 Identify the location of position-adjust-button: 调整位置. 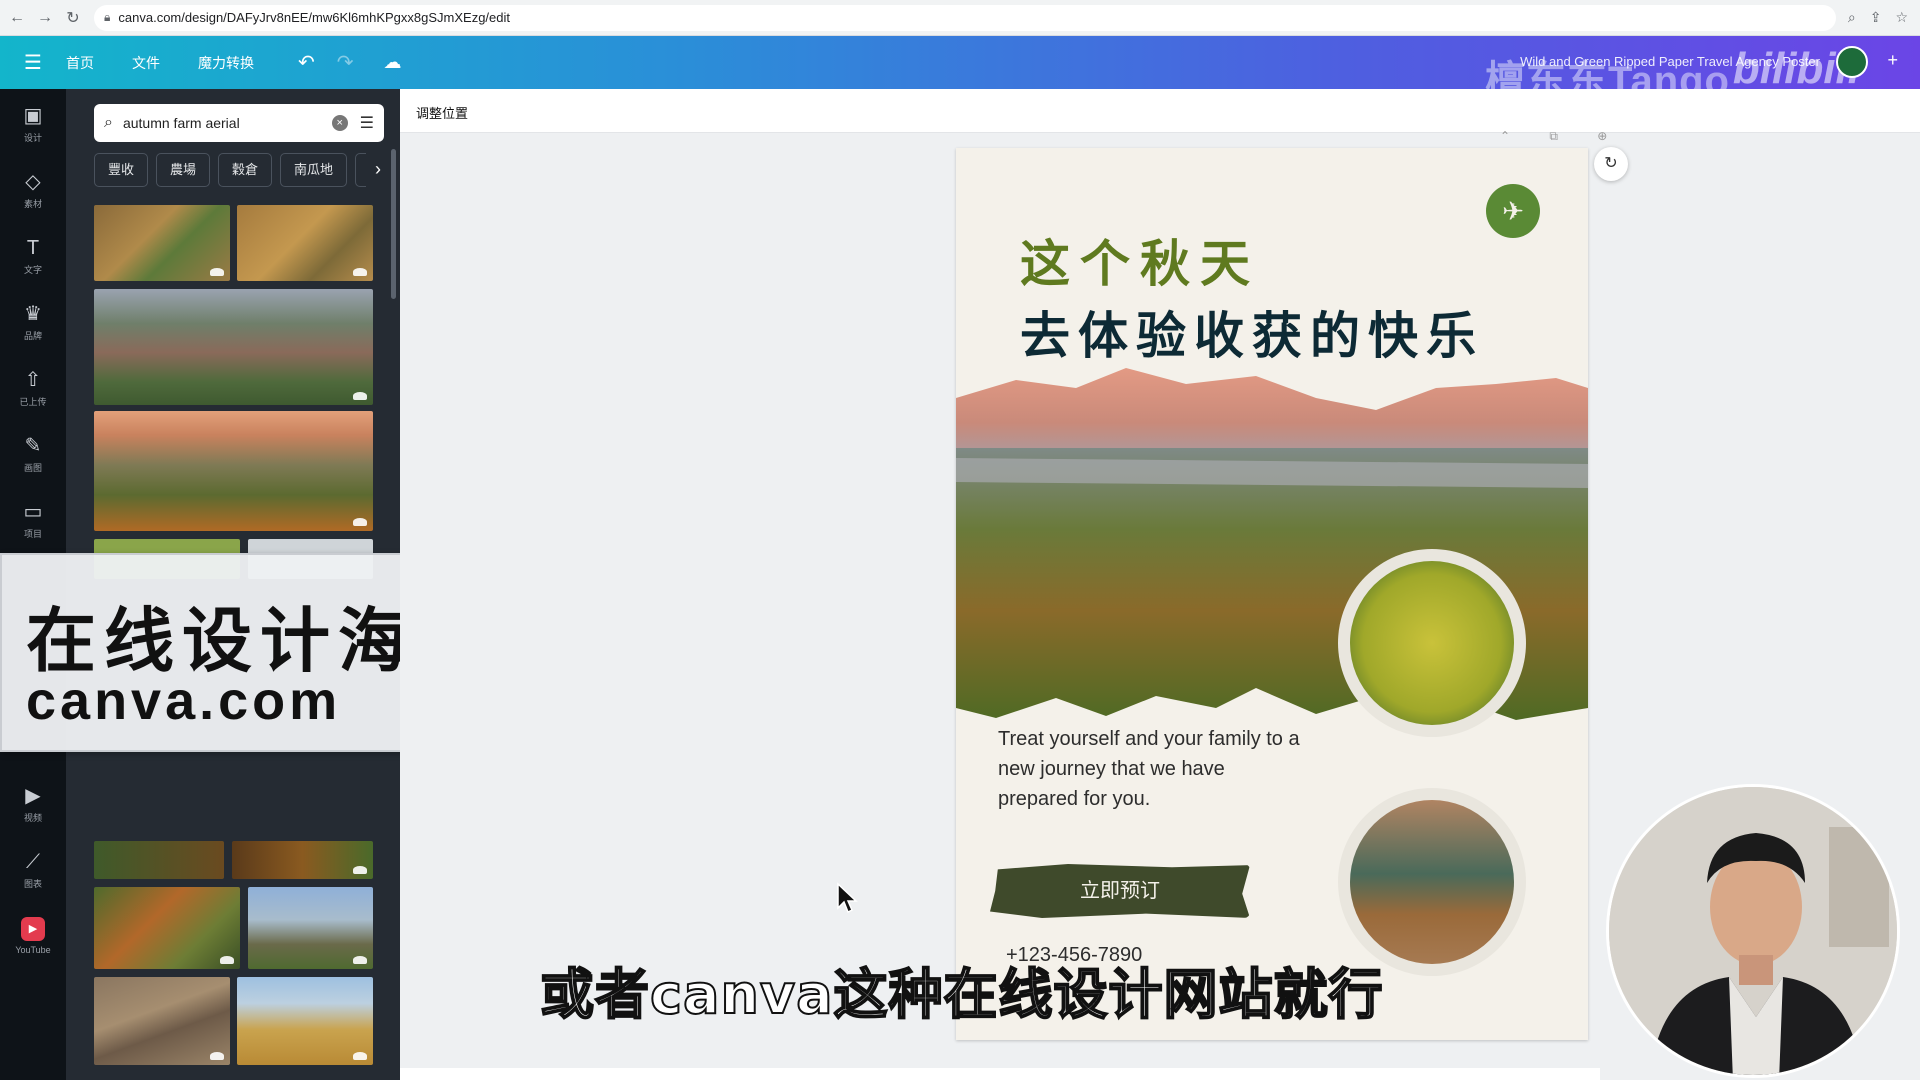
(442, 112).